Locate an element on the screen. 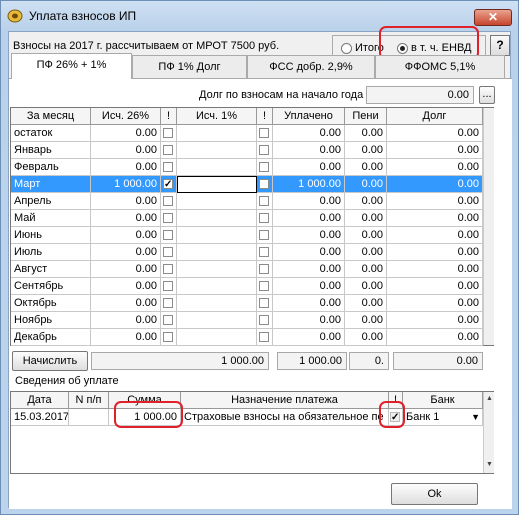  payment-date: 15.03.2017 is located at coordinates (40, 417).